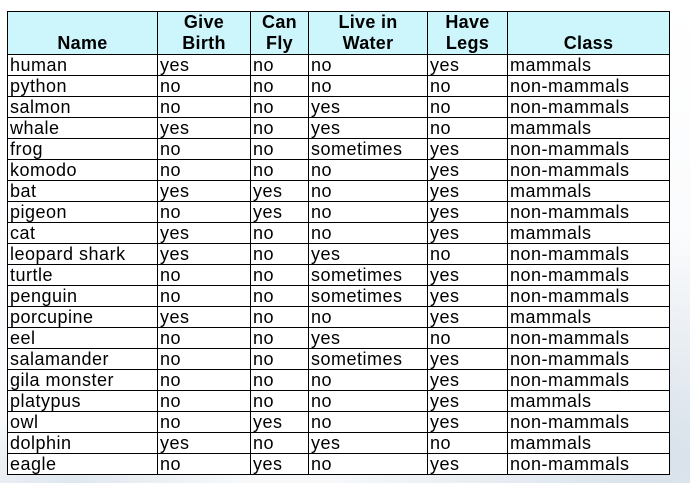 The image size is (690, 483). What do you see at coordinates (82, 464) in the screenshot?
I see `cell-name: eagle` at bounding box center [82, 464].